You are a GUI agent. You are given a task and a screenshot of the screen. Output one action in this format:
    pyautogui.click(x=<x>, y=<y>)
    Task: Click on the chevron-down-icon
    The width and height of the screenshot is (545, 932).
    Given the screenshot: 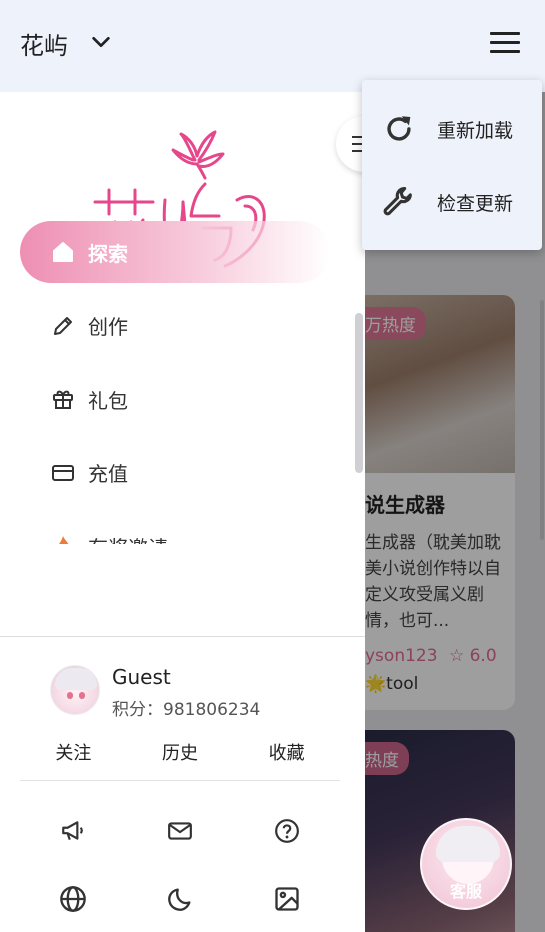 What is the action you would take?
    pyautogui.click(x=101, y=42)
    